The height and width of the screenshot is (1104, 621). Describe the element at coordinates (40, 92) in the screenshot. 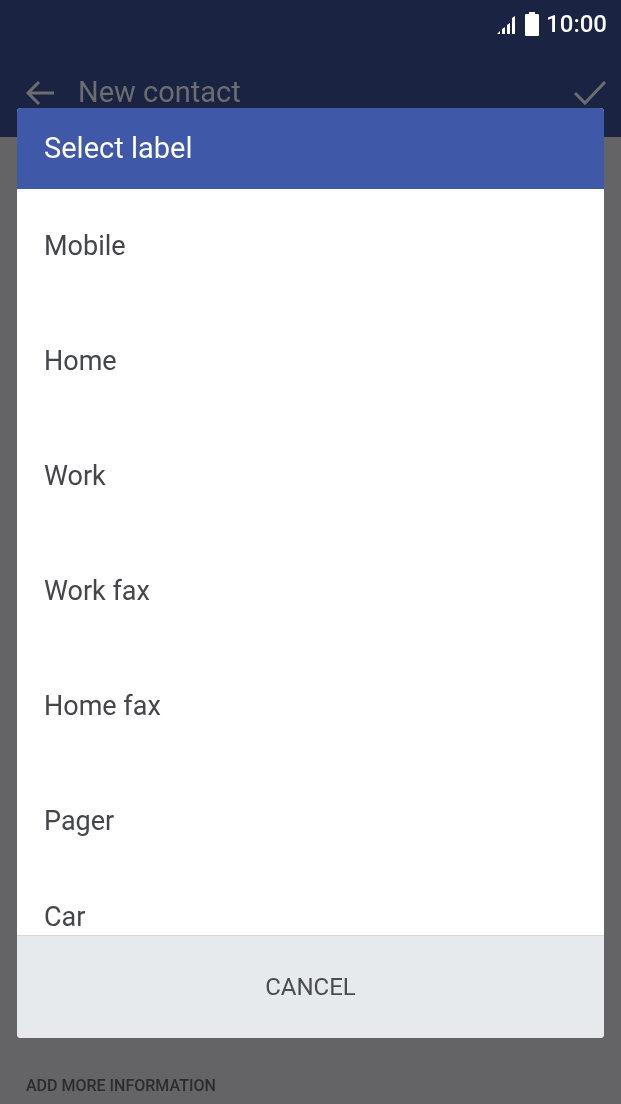

I see `back-arrow-icon` at that location.